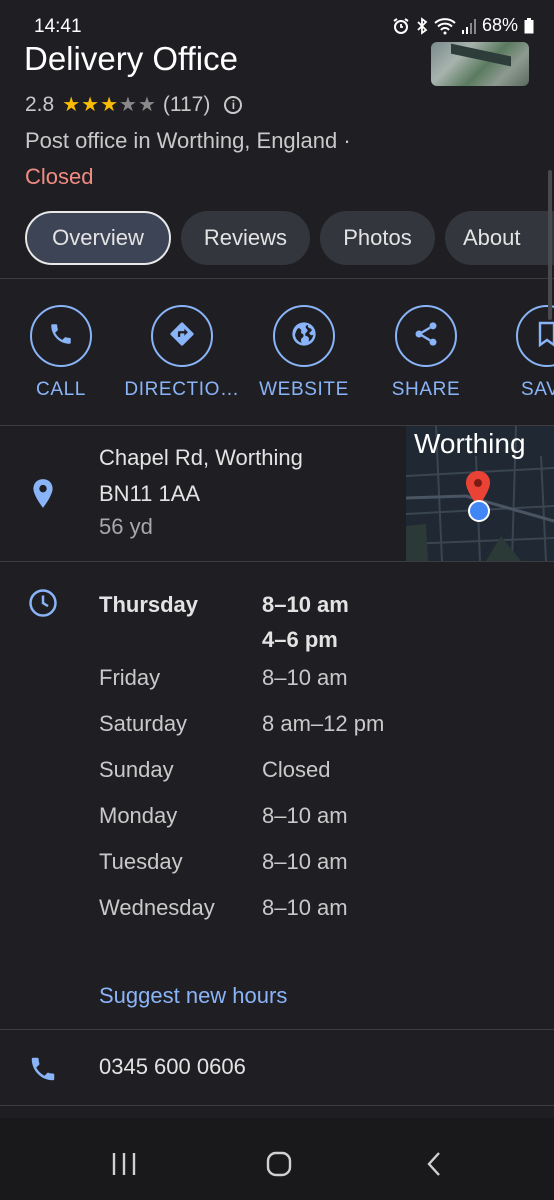 The image size is (554, 1200). What do you see at coordinates (138, 815) in the screenshot?
I see `hours-day: Monday` at bounding box center [138, 815].